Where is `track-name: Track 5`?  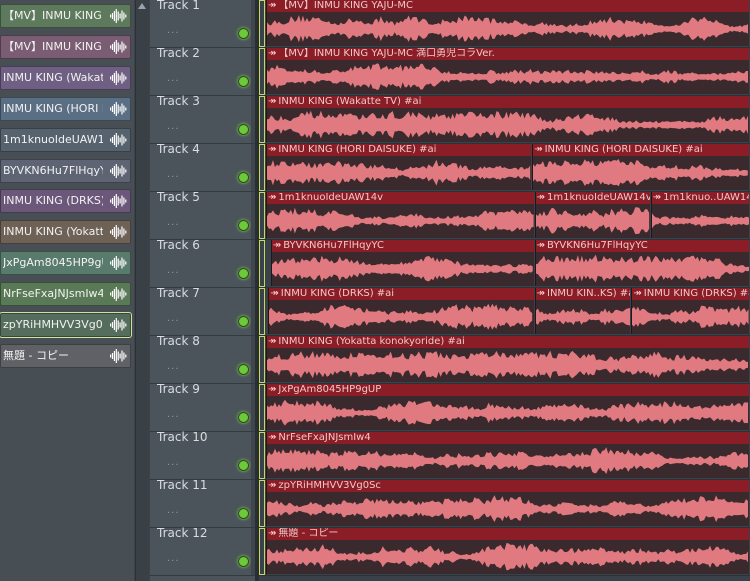
track-name: Track 5 is located at coordinates (178, 197).